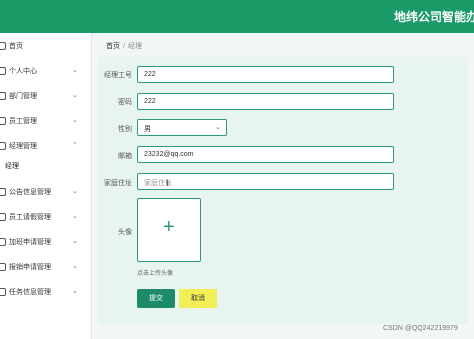 Image resolution: width=474 pixels, height=339 pixels. Describe the element at coordinates (125, 129) in the screenshot. I see `gender-label: 性别` at that location.